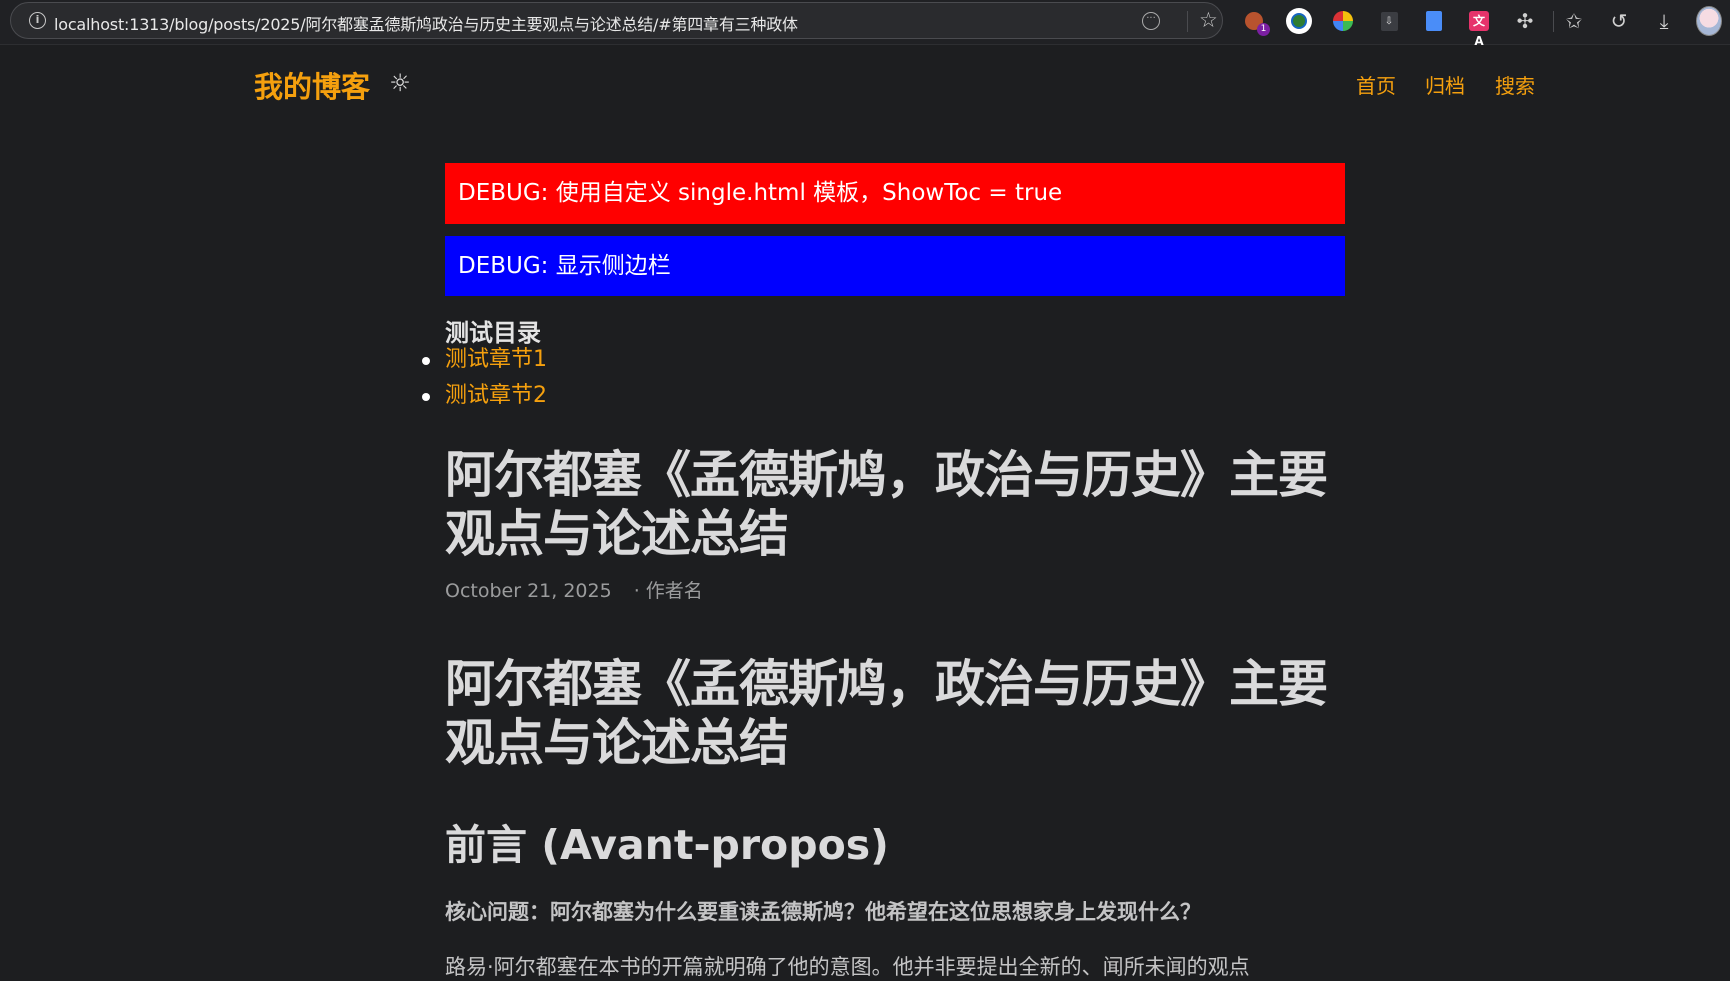 This screenshot has height=981, width=1730. Describe the element at coordinates (528, 591) in the screenshot. I see `post-date: October 21, 2025` at that location.